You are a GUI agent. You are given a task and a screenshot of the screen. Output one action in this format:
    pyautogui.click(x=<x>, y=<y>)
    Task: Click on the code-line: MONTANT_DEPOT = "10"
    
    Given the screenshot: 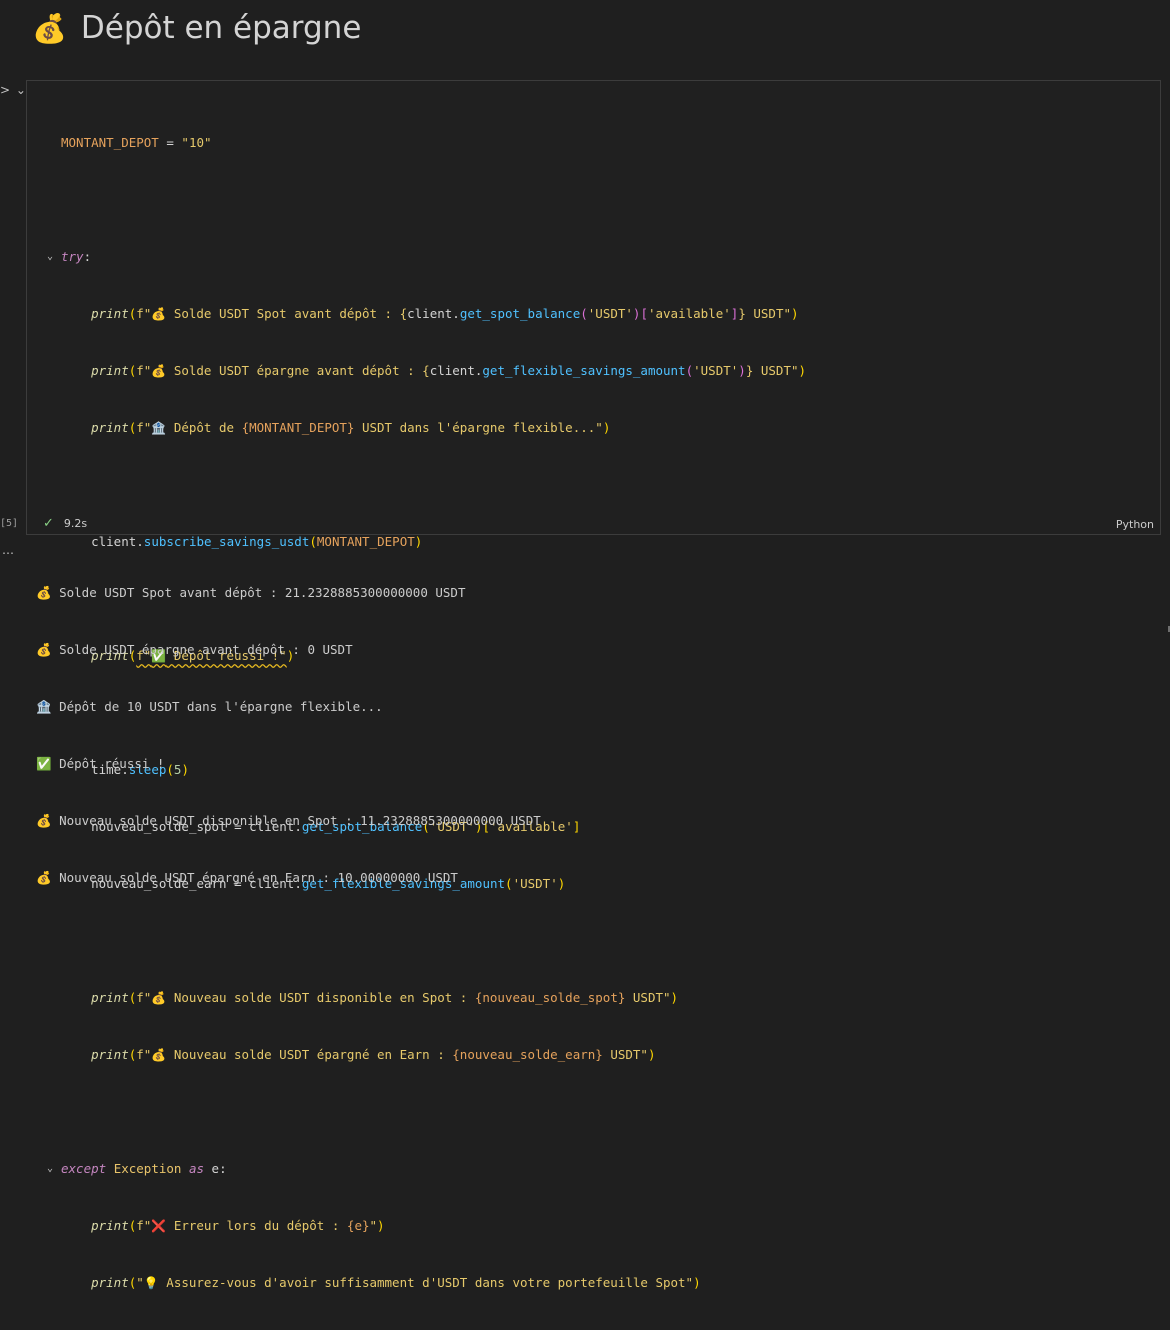 What is the action you would take?
    pyautogui.click(x=136, y=142)
    